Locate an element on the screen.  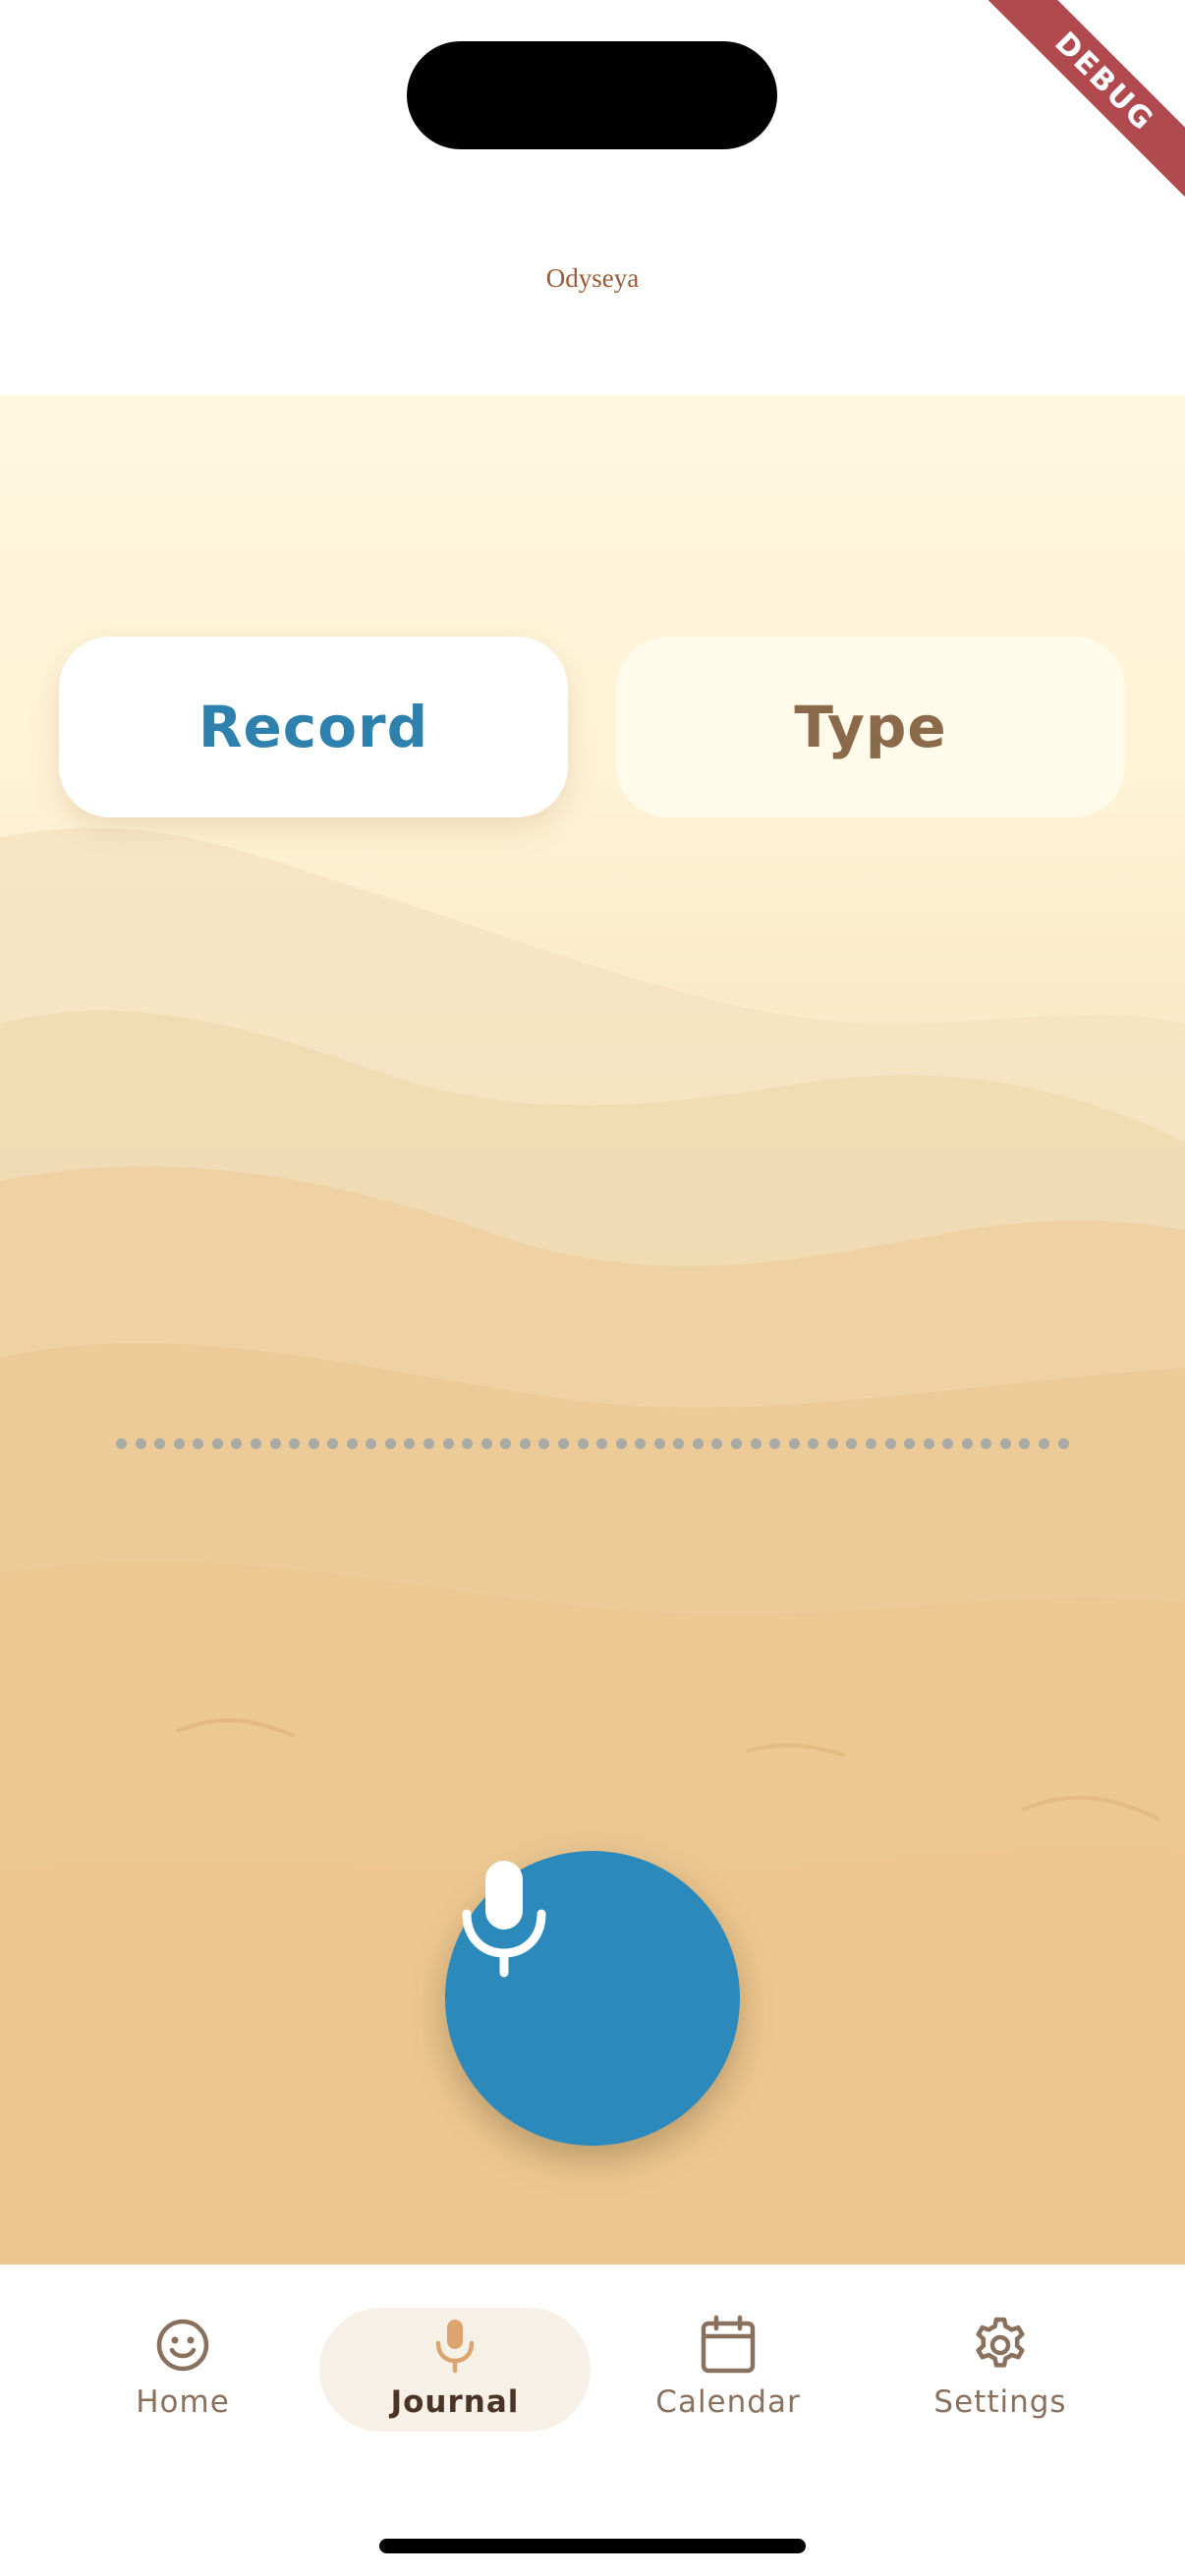
nav-item-journal: Journal is located at coordinates (455, 2373).